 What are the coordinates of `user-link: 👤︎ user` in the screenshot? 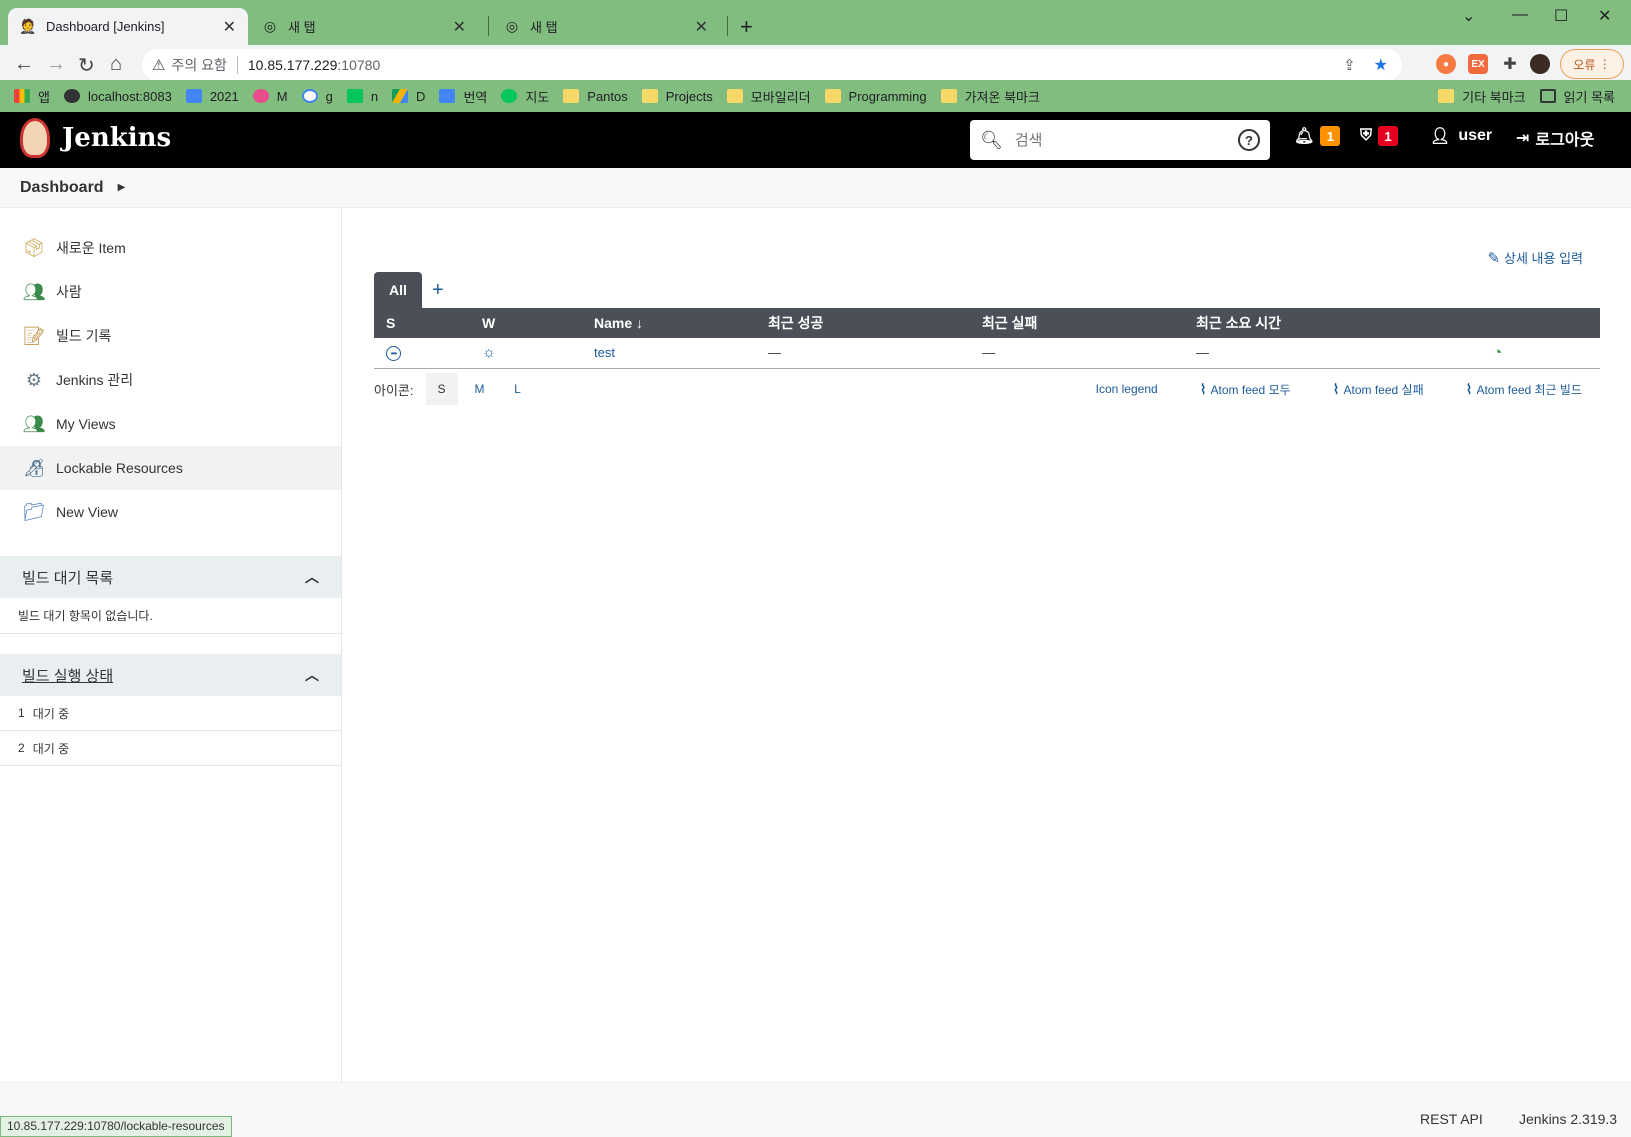 It's located at (1461, 136).